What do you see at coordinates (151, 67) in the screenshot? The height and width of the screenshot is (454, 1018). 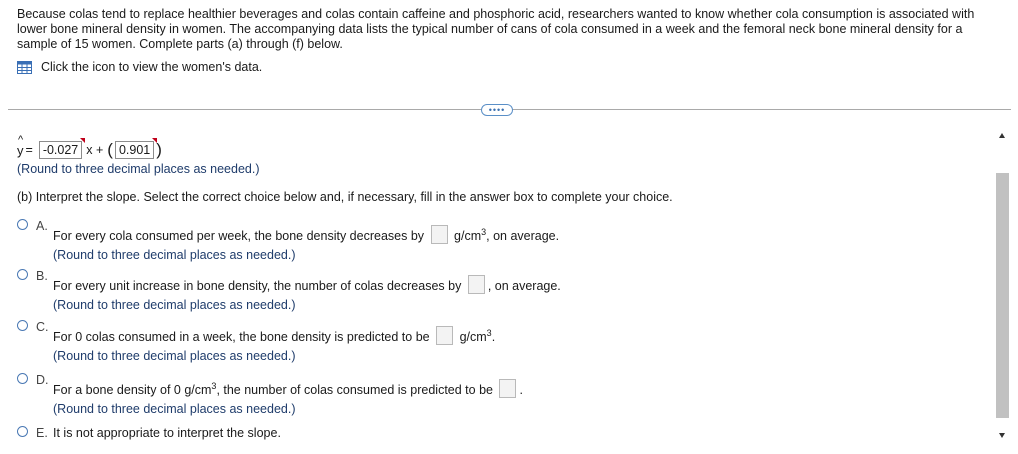 I see `view-data-label: Click the icon to view the women's data.` at bounding box center [151, 67].